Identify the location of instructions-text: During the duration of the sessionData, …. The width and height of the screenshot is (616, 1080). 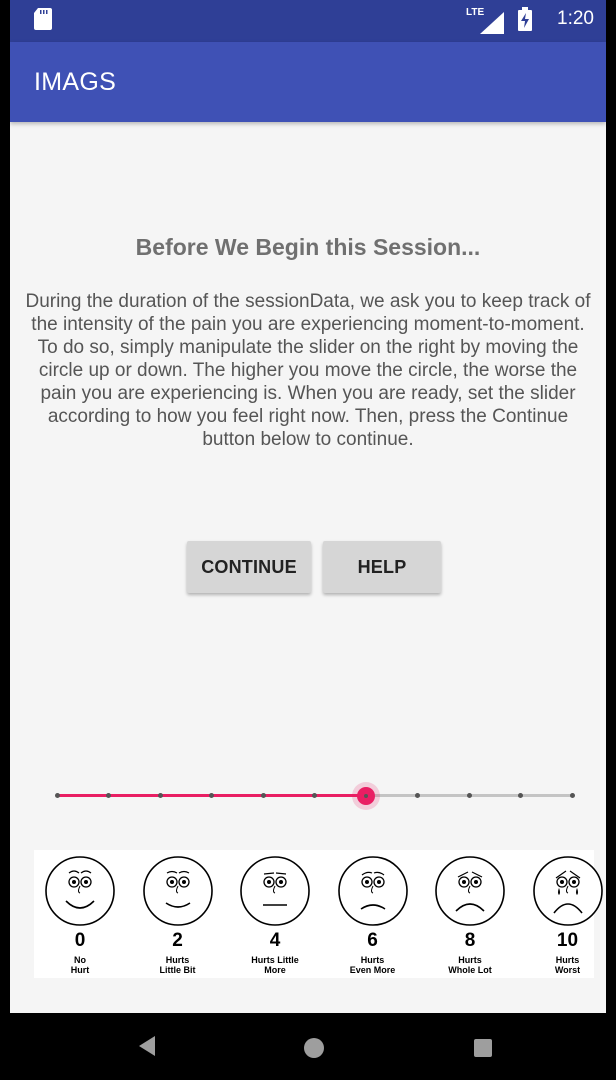
(308, 370).